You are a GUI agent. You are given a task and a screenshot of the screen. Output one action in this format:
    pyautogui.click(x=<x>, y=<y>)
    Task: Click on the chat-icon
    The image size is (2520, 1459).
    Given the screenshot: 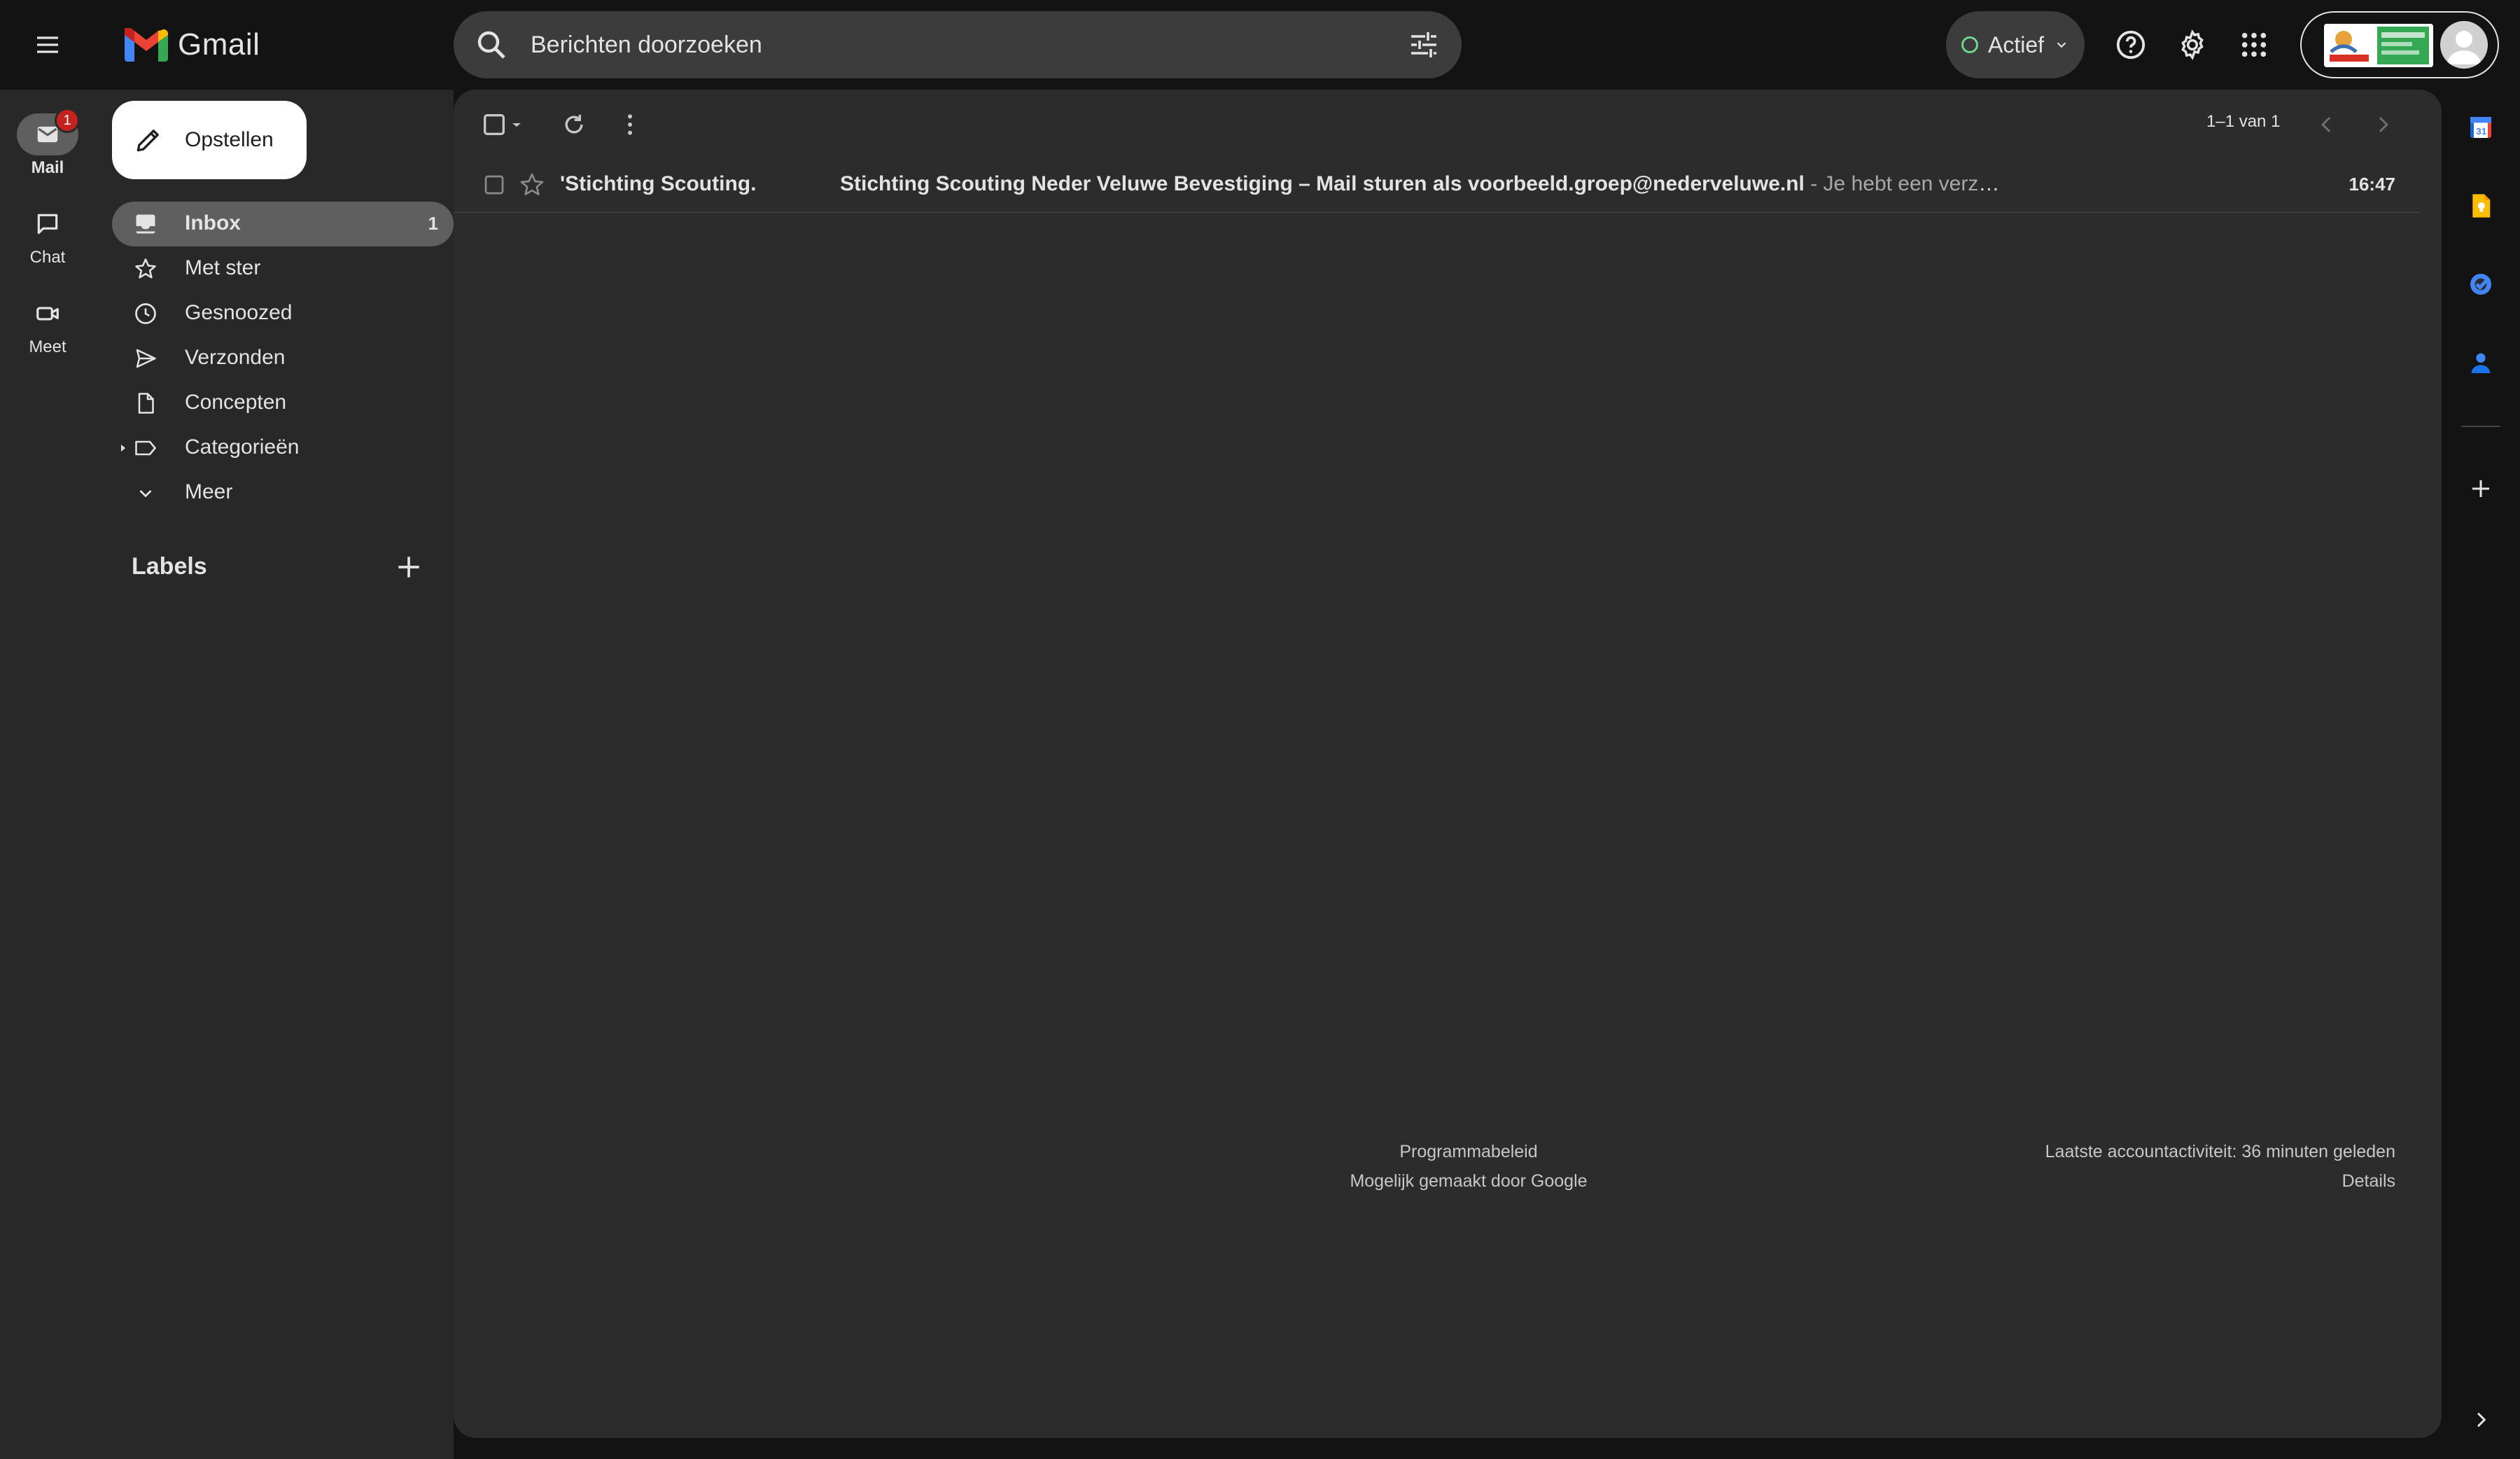 What is the action you would take?
    pyautogui.click(x=47, y=224)
    